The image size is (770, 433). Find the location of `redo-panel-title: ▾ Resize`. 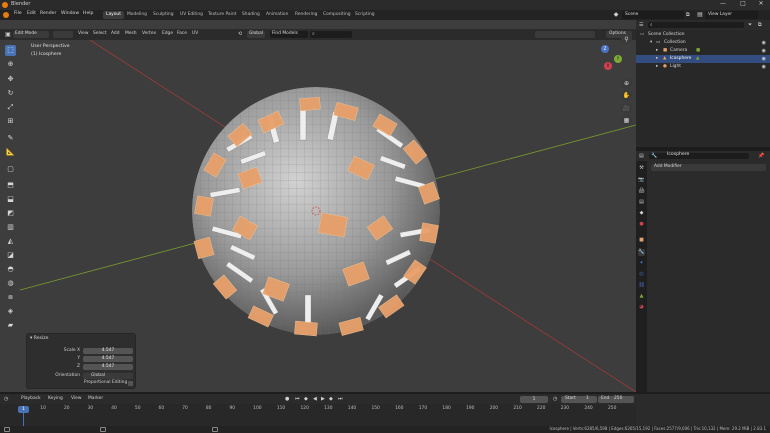

redo-panel-title: ▾ Resize is located at coordinates (39, 339).